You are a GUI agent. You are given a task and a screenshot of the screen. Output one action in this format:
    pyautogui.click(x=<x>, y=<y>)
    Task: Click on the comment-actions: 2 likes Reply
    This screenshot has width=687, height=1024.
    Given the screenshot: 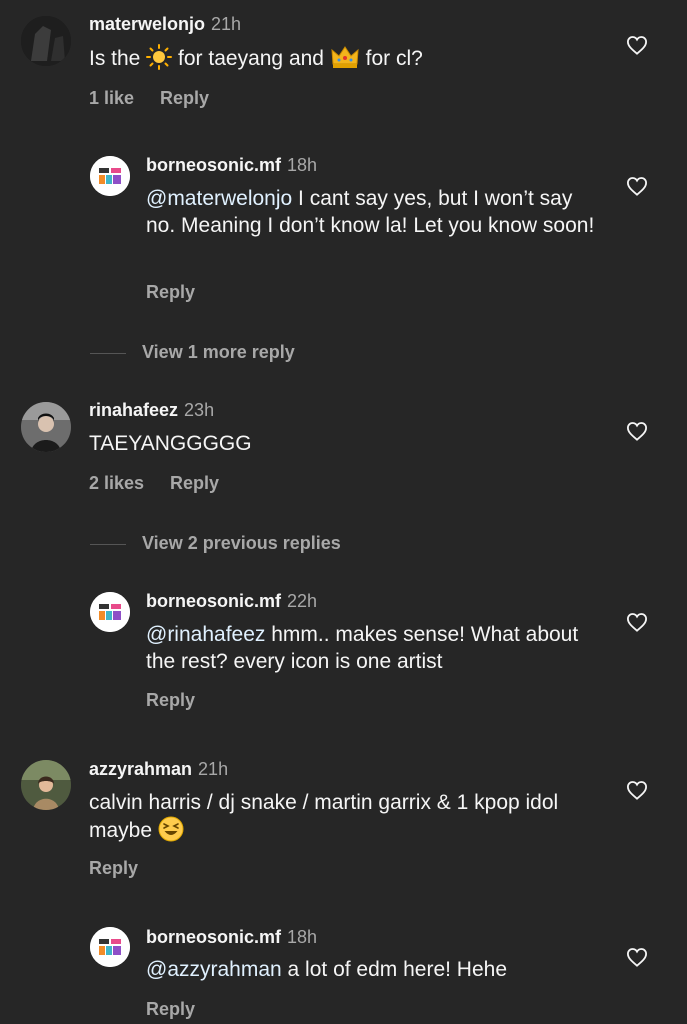 What is the action you would take?
    pyautogui.click(x=167, y=483)
    